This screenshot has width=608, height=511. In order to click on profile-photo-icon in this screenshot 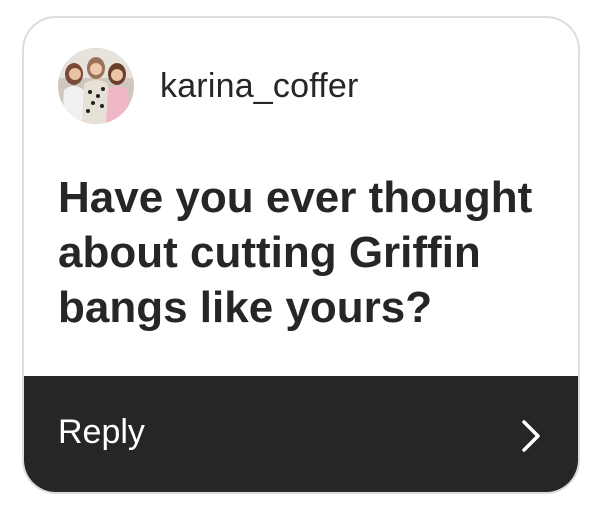, I will do `click(96, 86)`.